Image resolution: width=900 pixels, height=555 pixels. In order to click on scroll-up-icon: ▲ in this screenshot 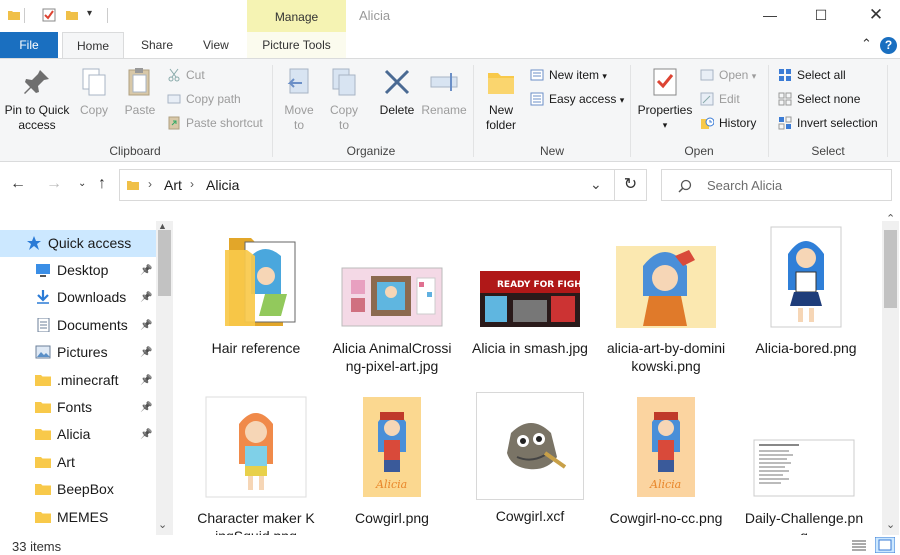, I will do `click(162, 226)`.